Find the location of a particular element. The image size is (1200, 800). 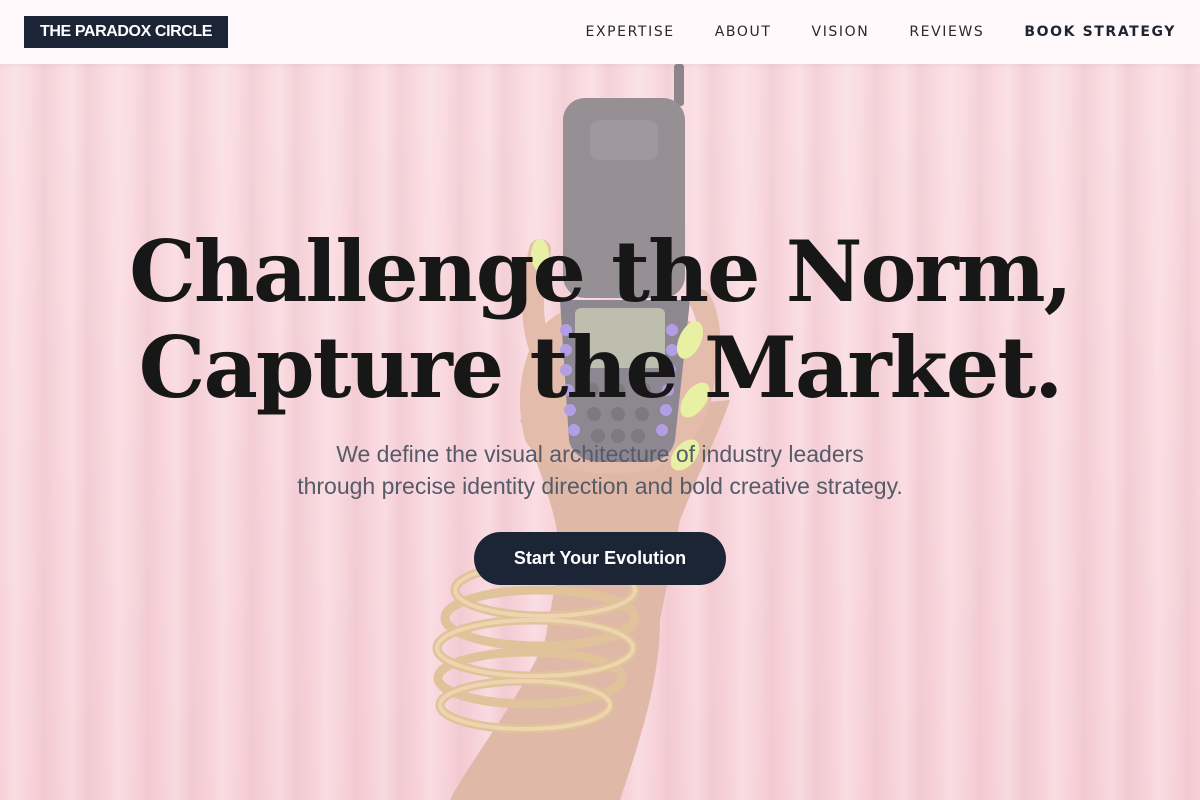

nav-link-about: ABOUT is located at coordinates (743, 32).